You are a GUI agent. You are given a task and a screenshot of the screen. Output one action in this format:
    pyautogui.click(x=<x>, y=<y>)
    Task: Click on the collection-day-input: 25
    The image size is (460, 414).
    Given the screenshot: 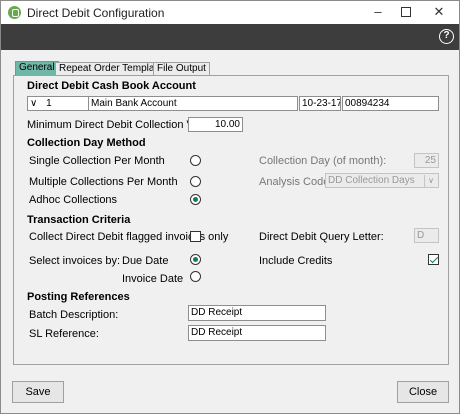 What is the action you would take?
    pyautogui.click(x=426, y=160)
    